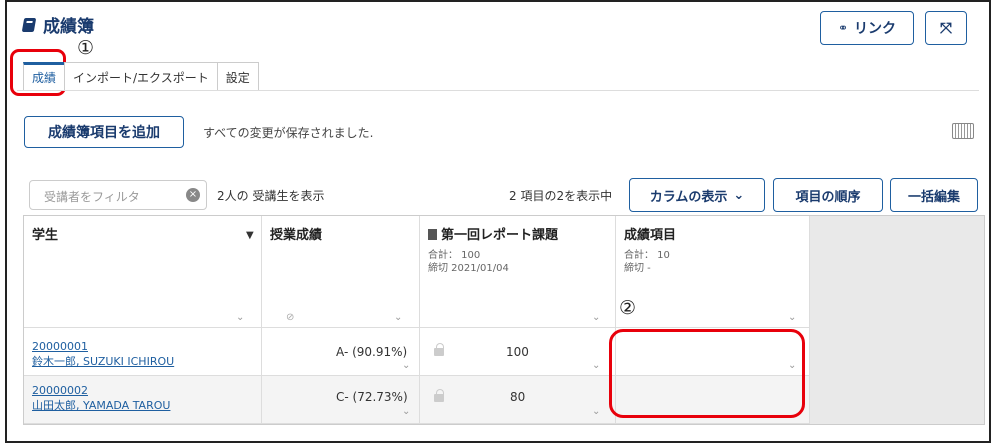  I want to click on page-title: 成績簿, so click(57, 24).